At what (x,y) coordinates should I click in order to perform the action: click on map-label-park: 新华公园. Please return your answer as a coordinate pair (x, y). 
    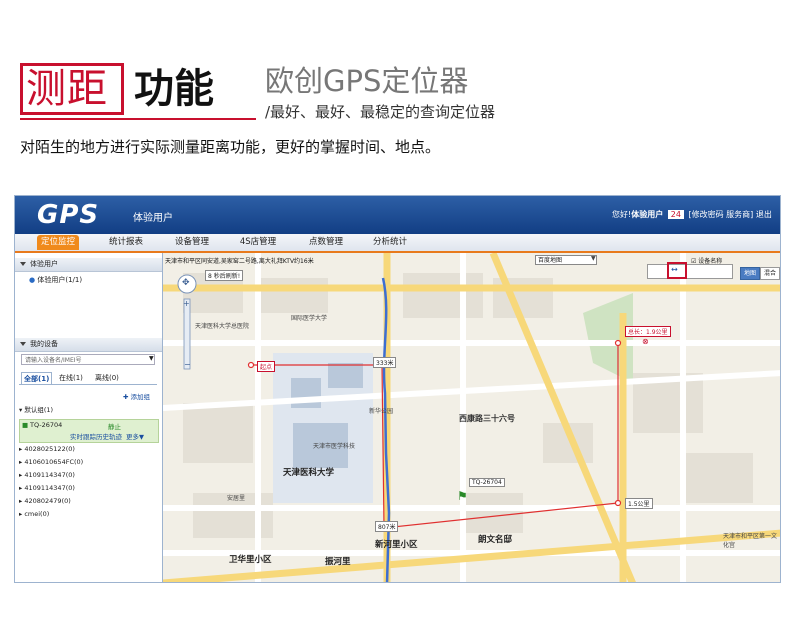
    Looking at the image, I should click on (381, 411).